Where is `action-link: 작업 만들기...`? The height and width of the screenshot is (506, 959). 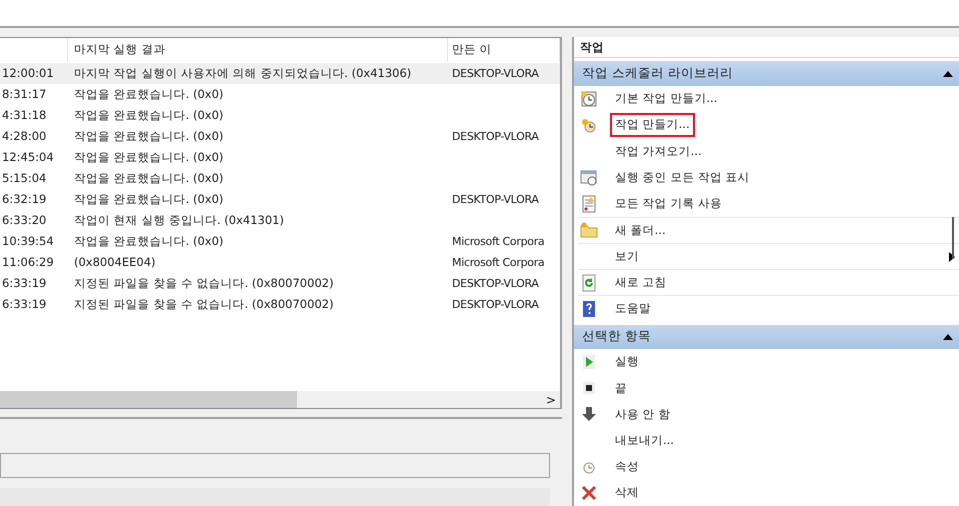
action-link: 작업 만들기... is located at coordinates (652, 125).